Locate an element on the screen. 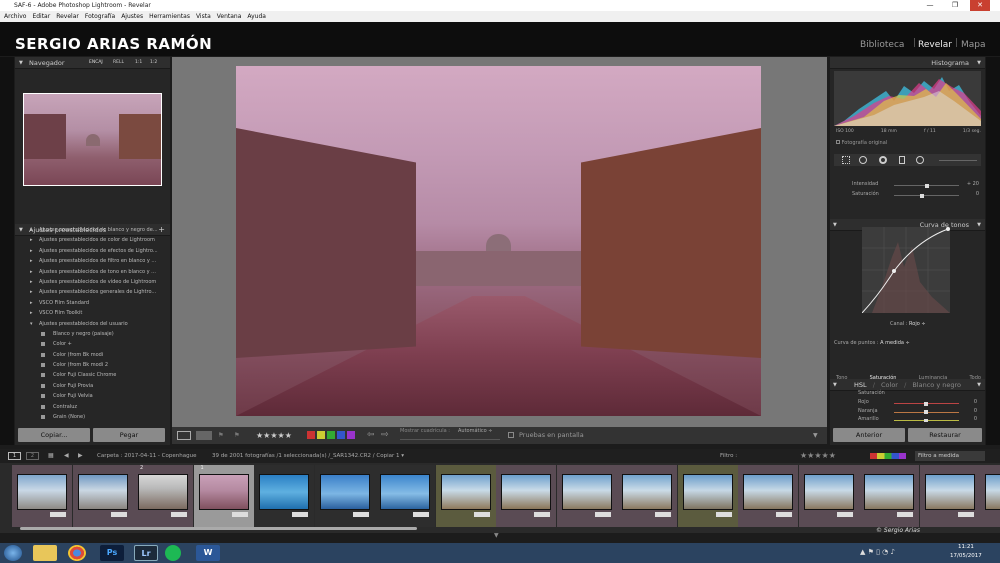 The width and height of the screenshot is (1000, 563). menu-fotografia: Fotografía is located at coordinates (100, 16).